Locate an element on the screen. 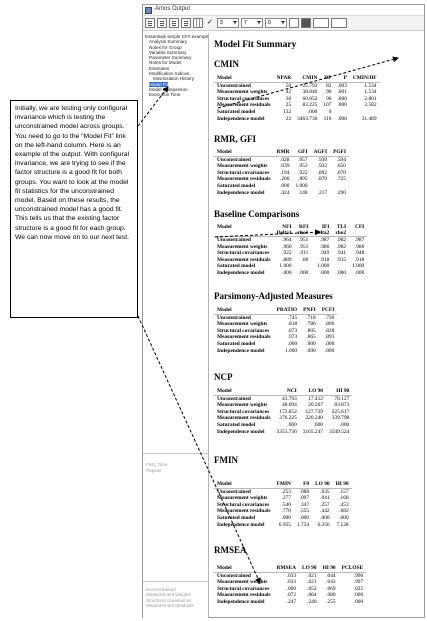 This screenshot has width=427, height=621. table-cell: 83.873 is located at coordinates (342, 405).